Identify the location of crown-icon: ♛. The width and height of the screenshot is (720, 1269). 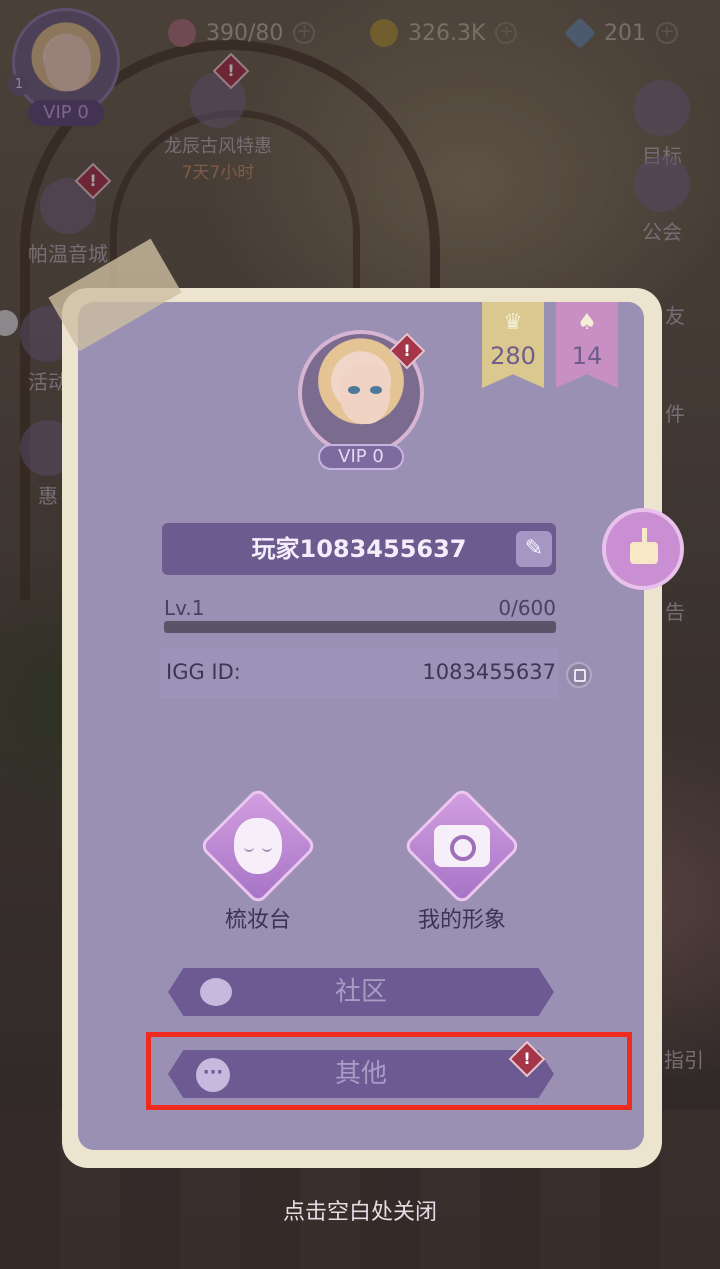
(513, 322).